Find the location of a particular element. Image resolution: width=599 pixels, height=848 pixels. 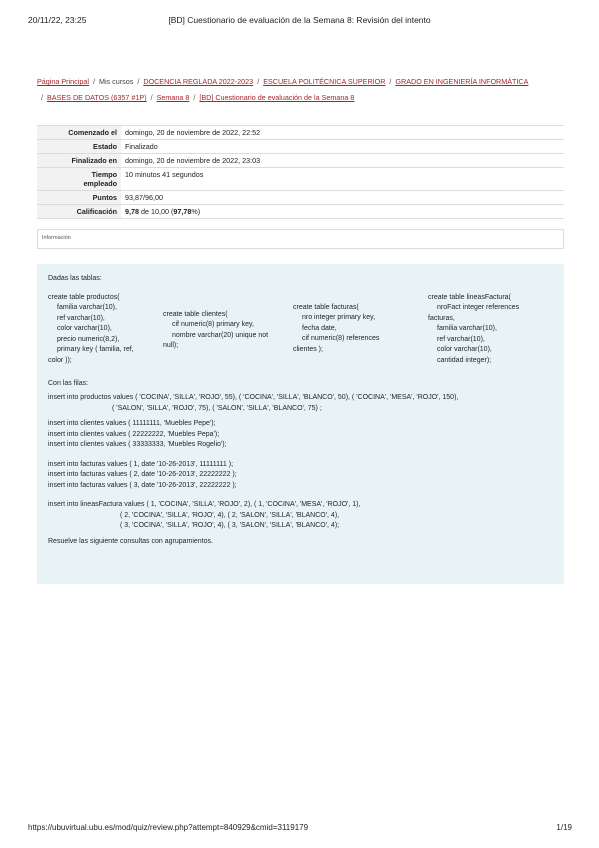

breadcrumb-docencia: DOCENCIA REGLADA 2022-2023 is located at coordinates (198, 81).